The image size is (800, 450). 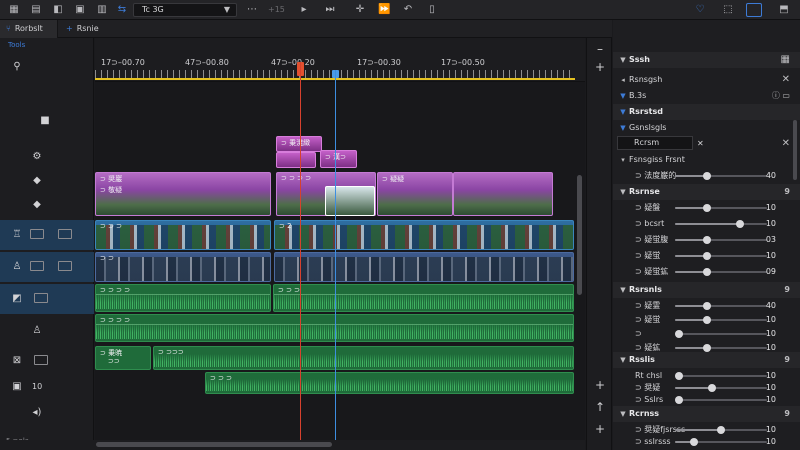 I want to click on undo-icon: ↶, so click(x=408, y=10).